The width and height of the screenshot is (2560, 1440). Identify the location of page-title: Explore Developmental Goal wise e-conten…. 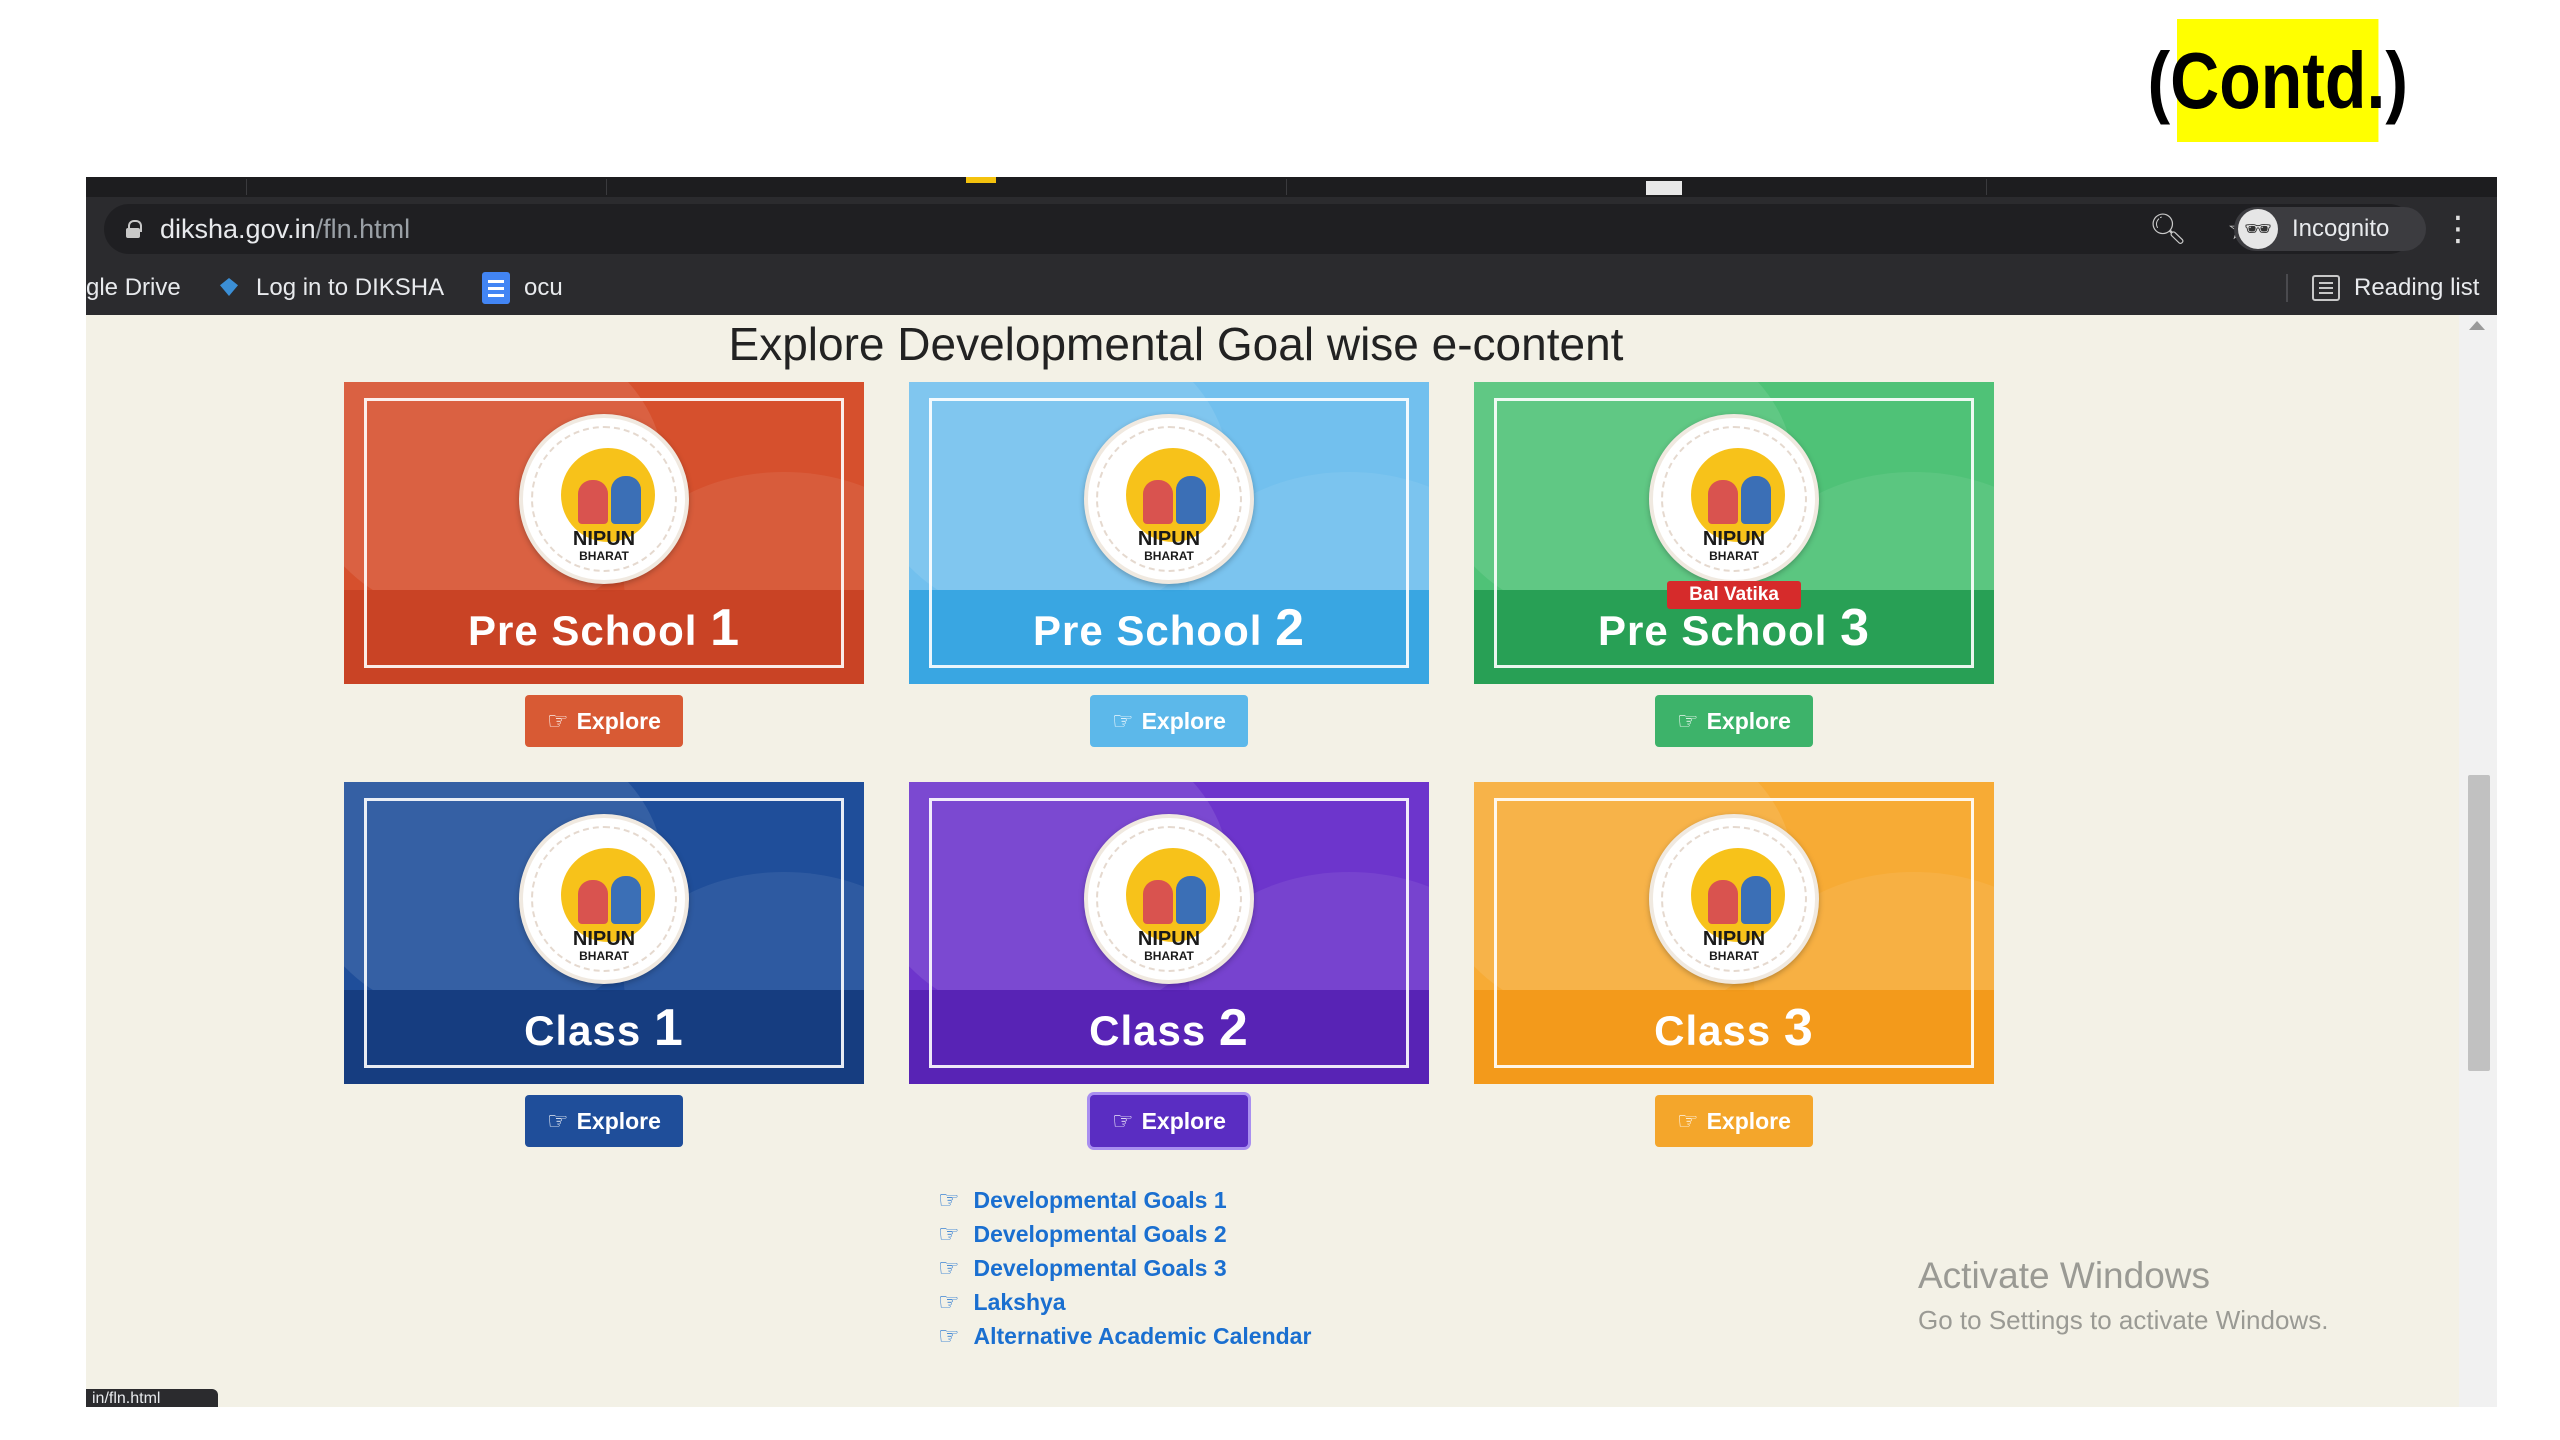
(1176, 344).